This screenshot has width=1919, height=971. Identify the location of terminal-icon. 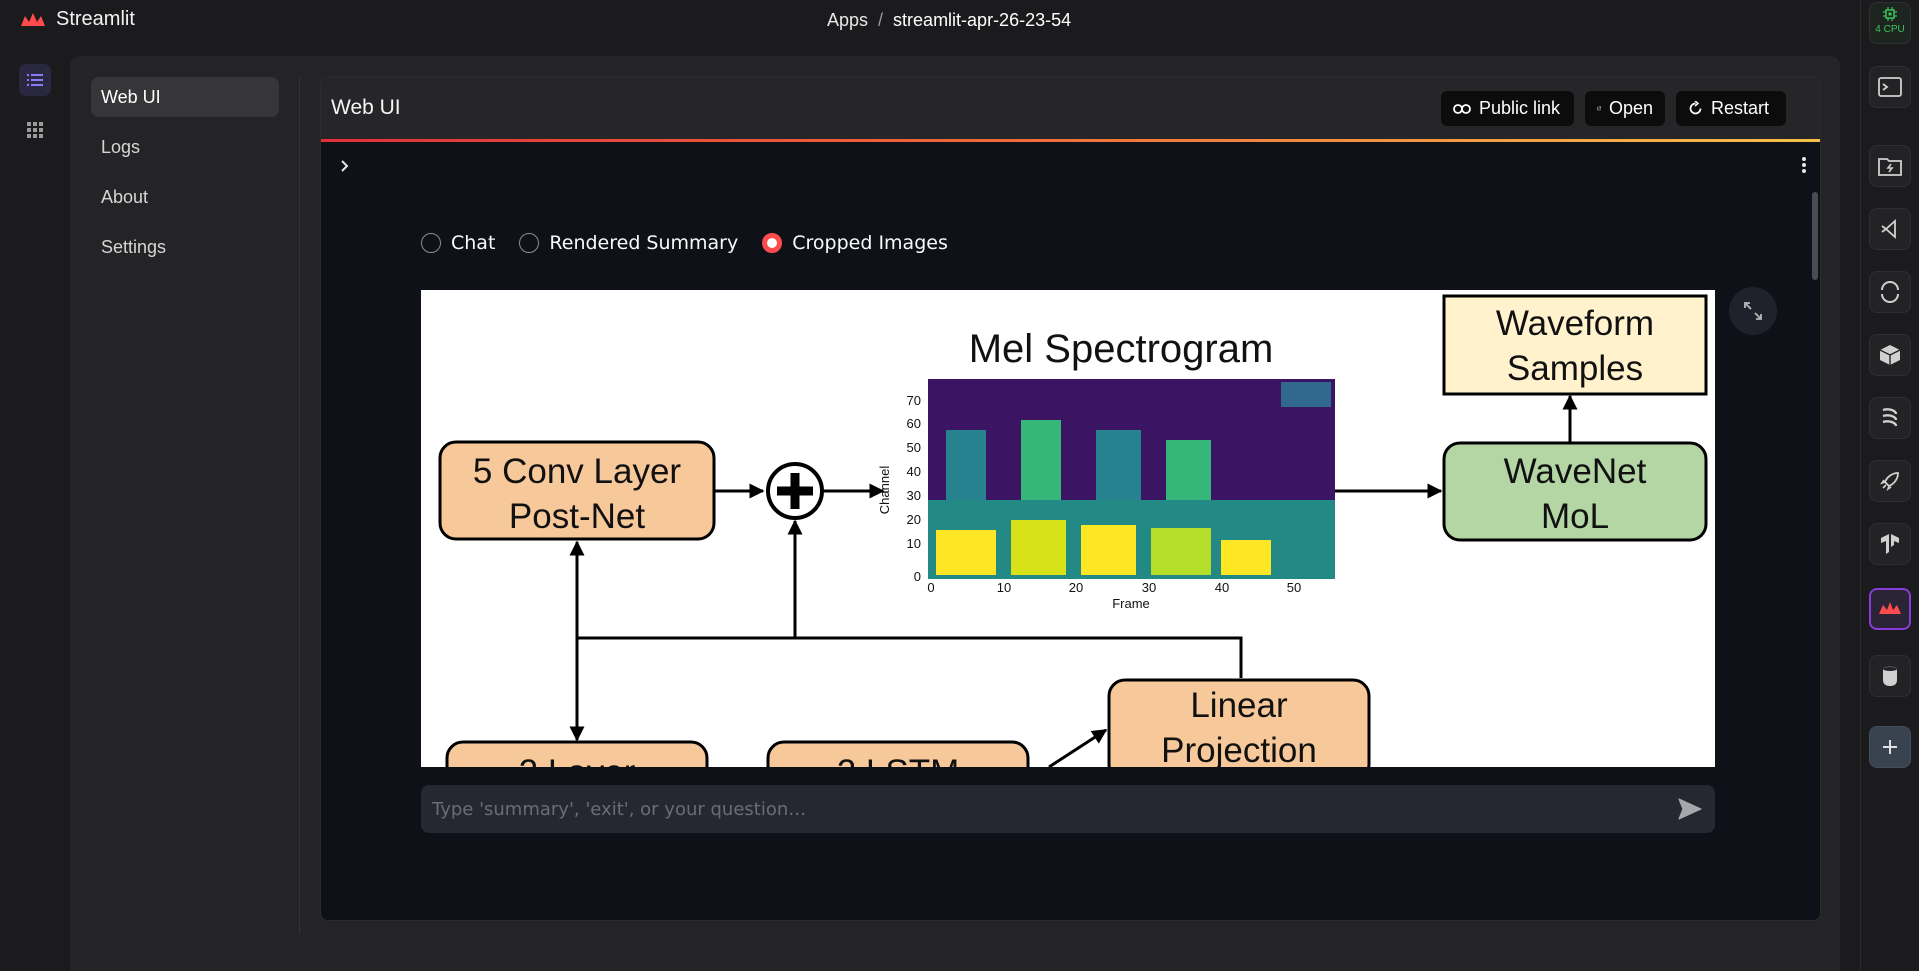
(1890, 87).